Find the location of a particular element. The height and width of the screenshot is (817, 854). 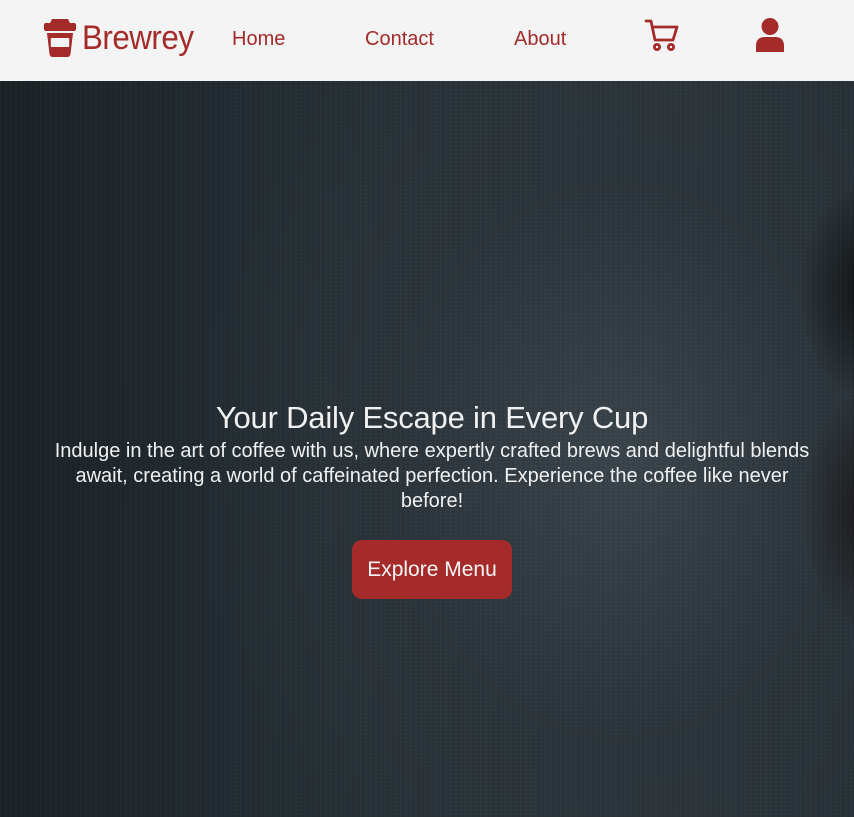

user-icon is located at coordinates (770, 35).